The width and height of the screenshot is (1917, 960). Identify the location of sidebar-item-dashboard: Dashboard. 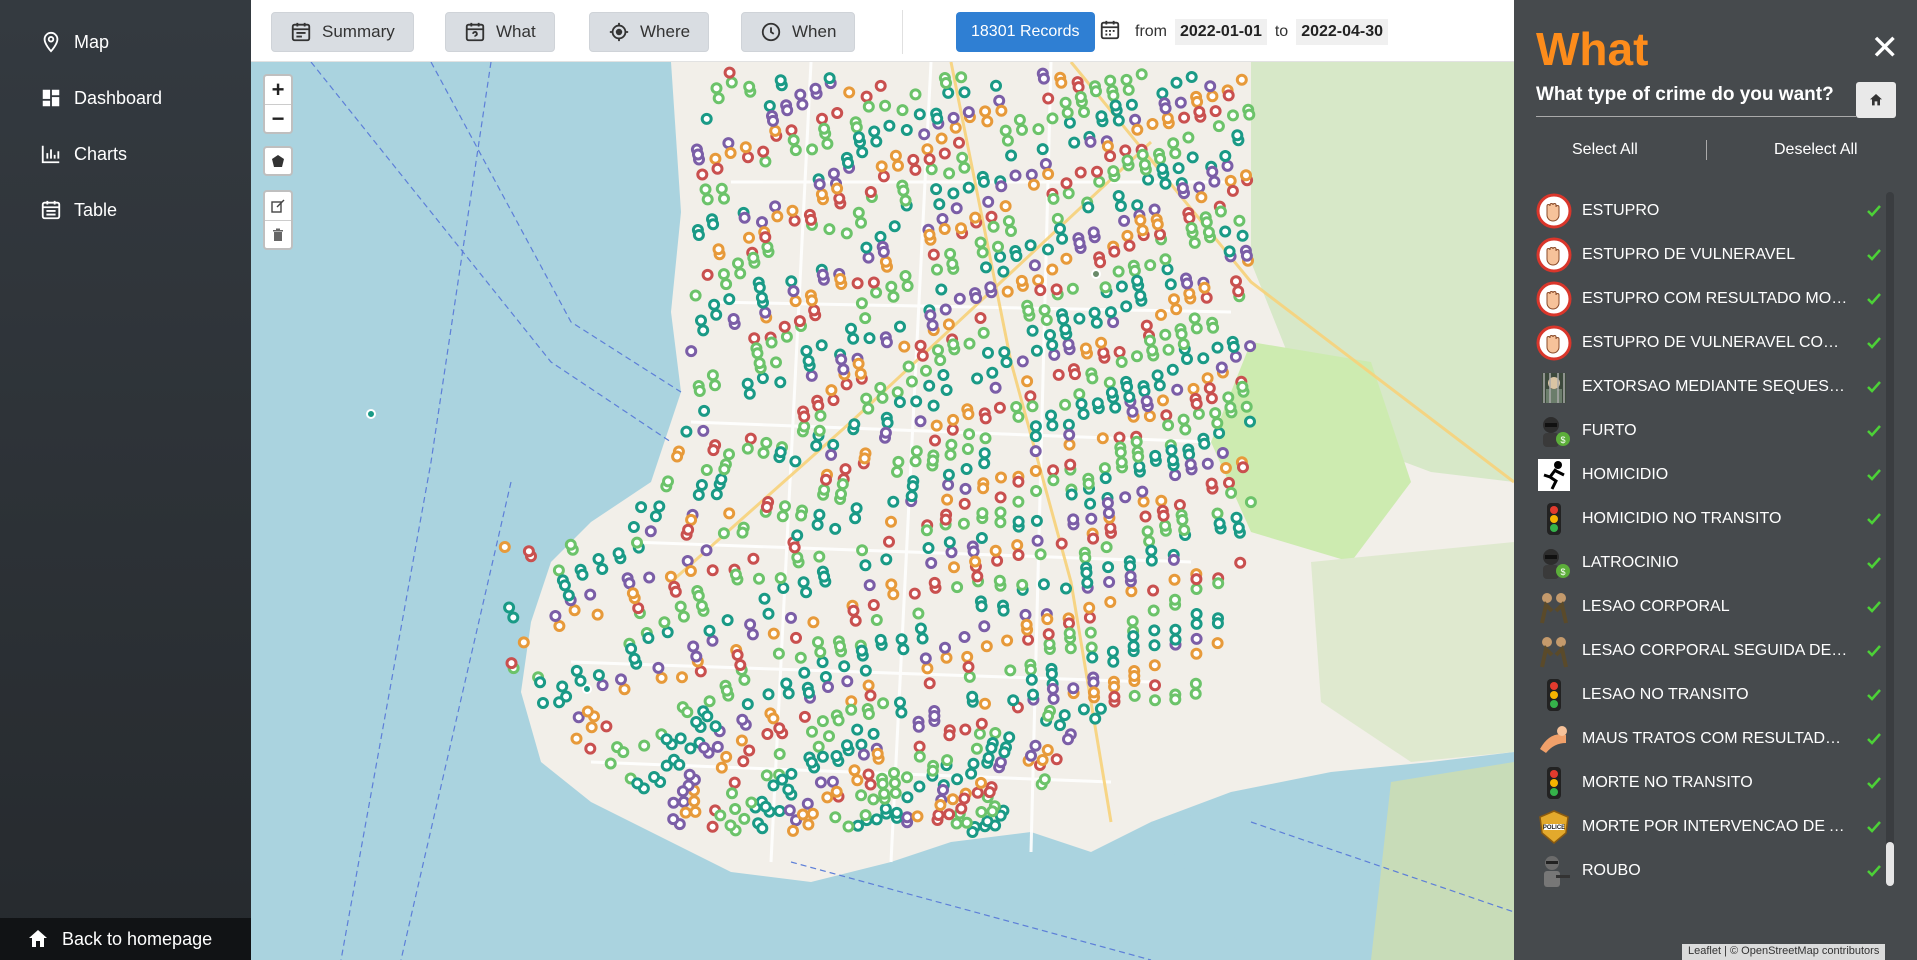
(101, 98).